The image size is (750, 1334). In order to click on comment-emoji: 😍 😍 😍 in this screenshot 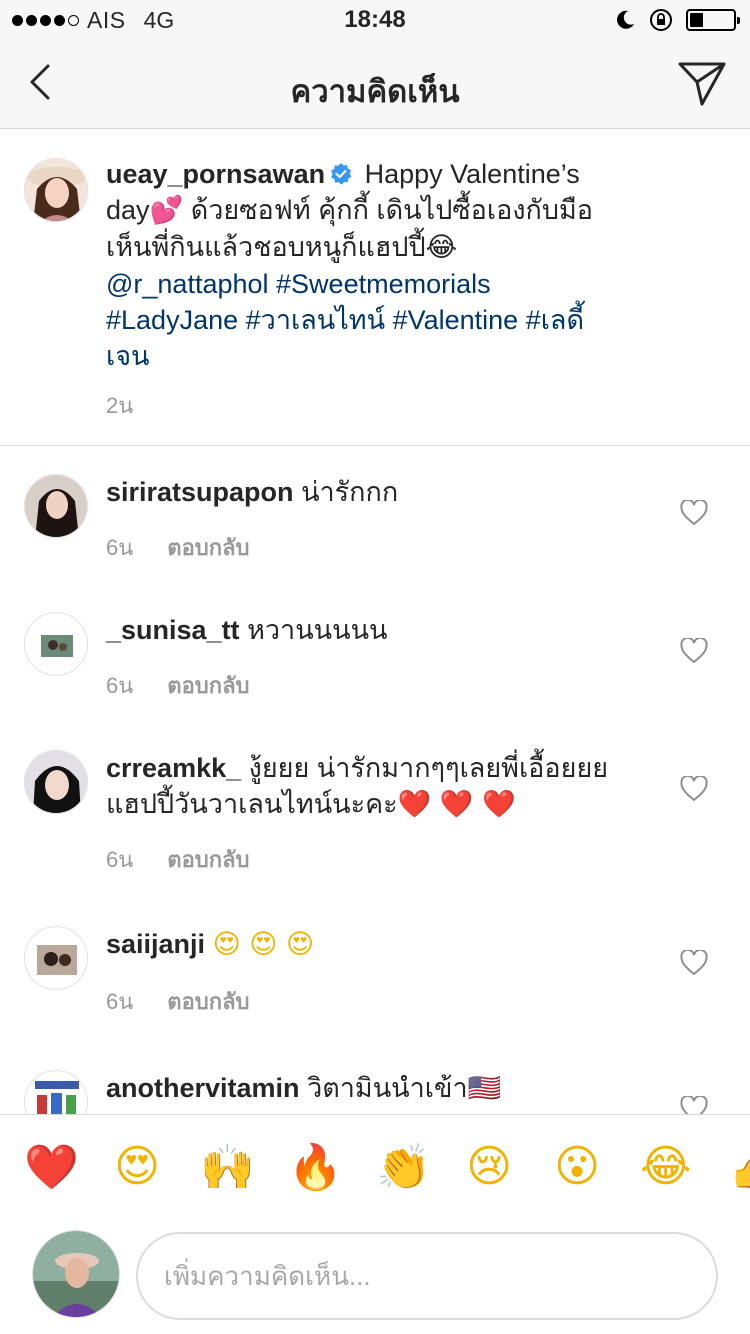, I will do `click(263, 944)`.